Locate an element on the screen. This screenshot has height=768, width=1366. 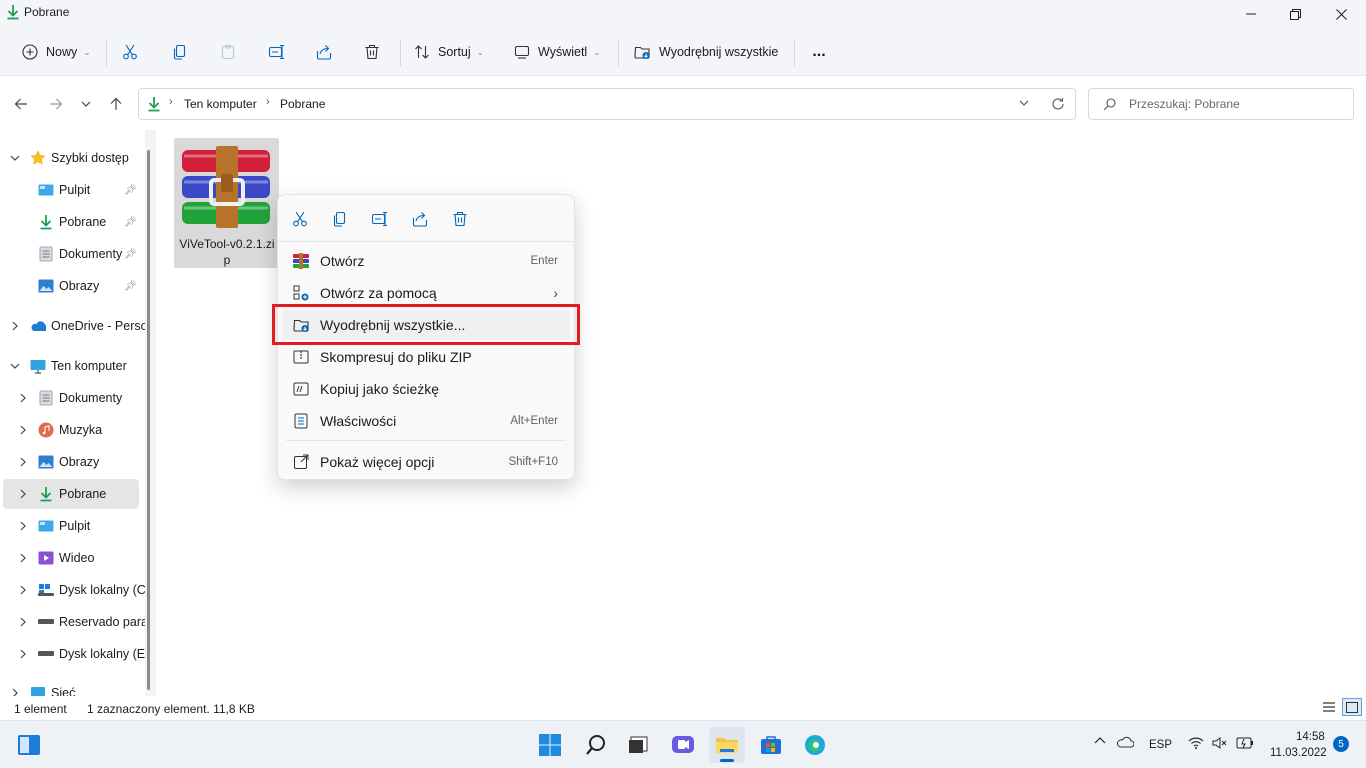
sidebar-item-onedrive: OneDrive - Perso is located at coordinates (76, 326).